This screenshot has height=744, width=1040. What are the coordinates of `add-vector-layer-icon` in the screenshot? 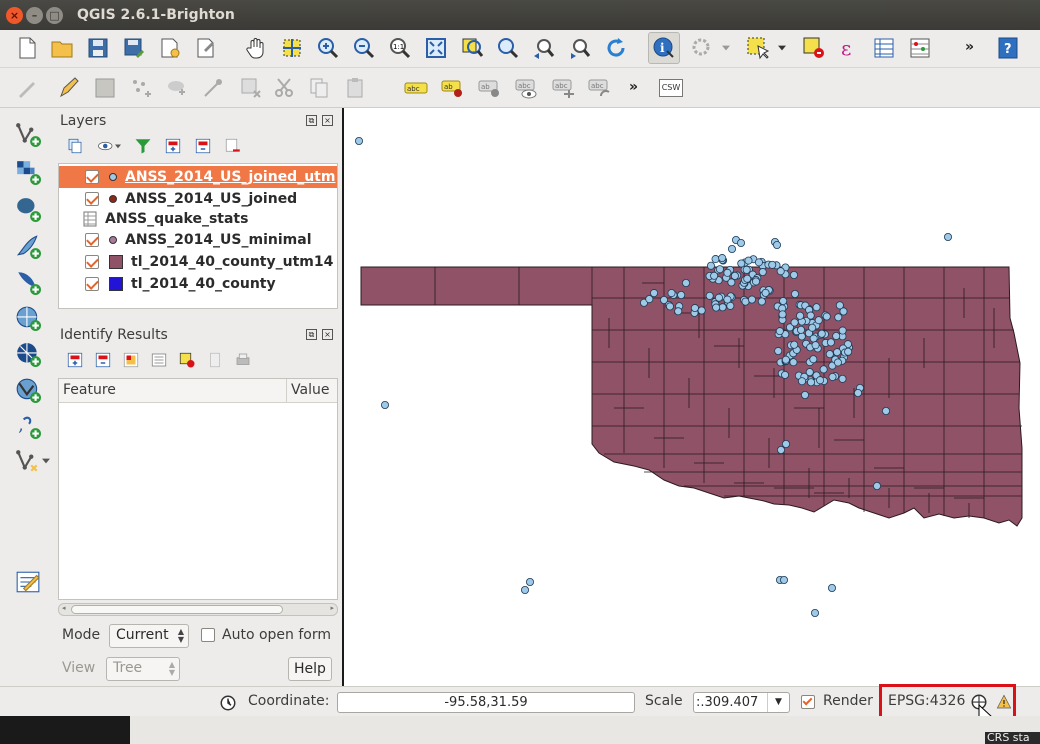 It's located at (28, 134).